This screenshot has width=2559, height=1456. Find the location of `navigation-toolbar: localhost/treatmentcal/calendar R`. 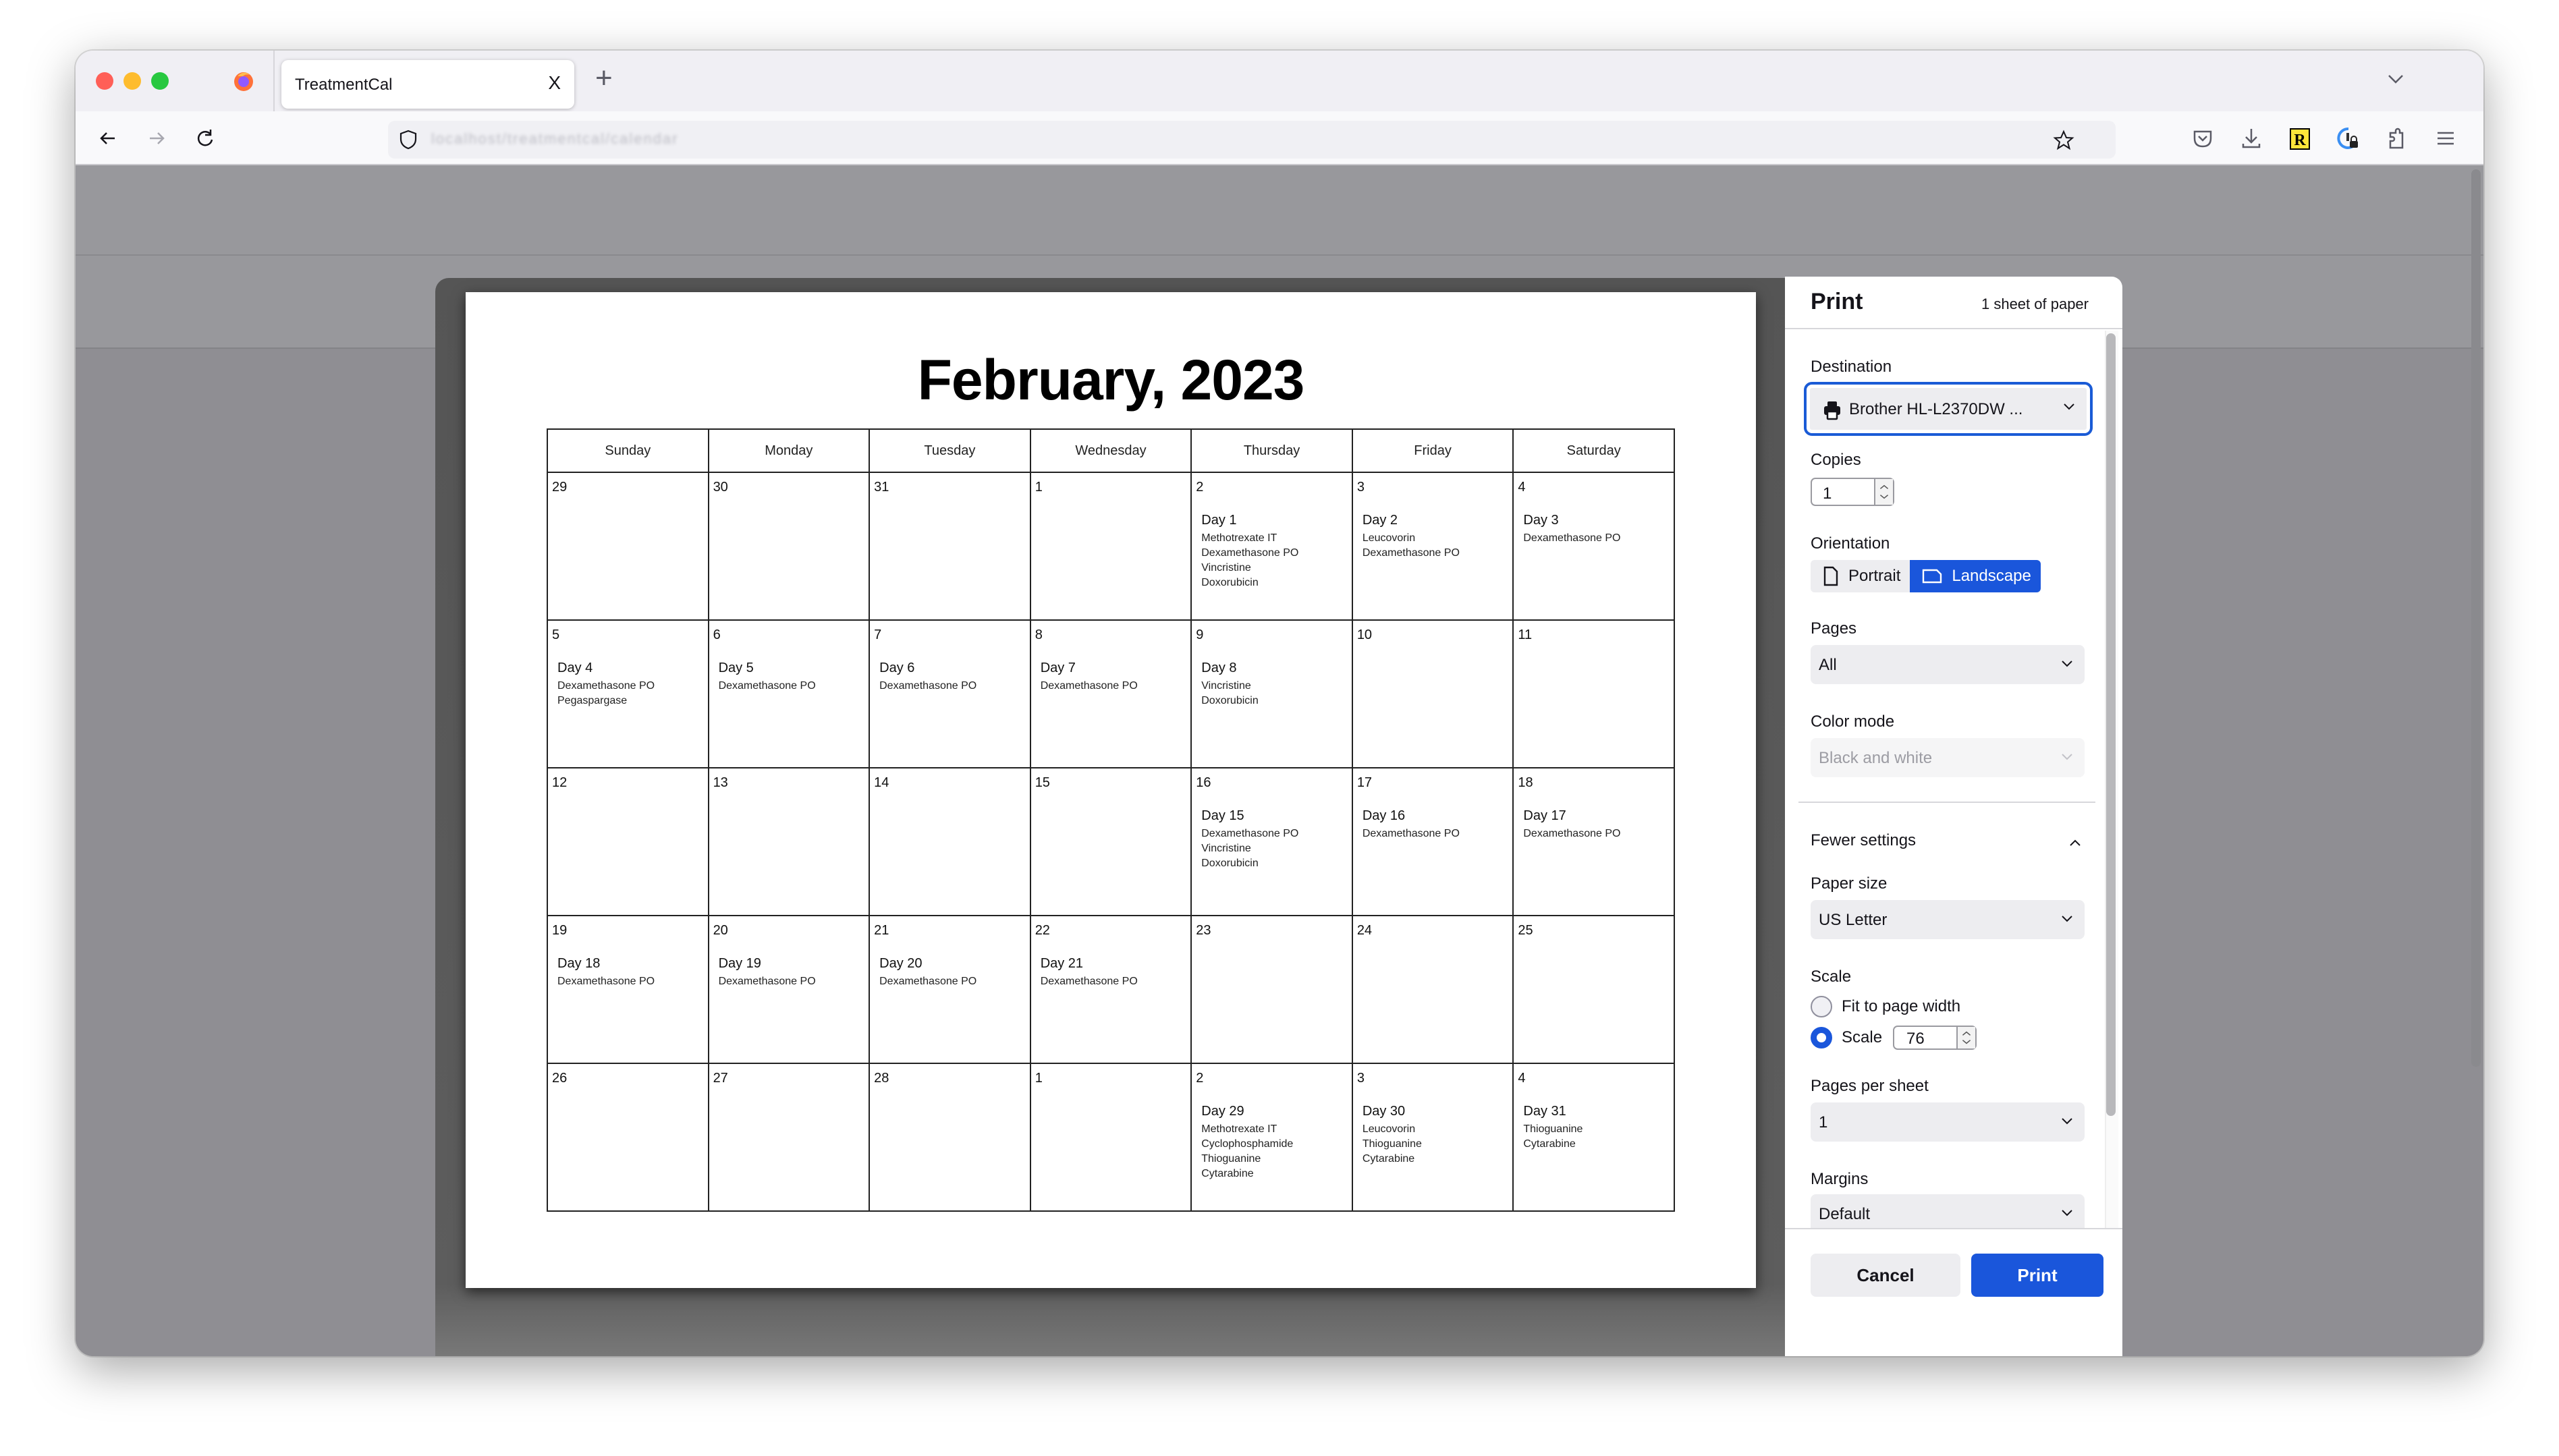

navigation-toolbar: localhost/treatmentcal/calendar R is located at coordinates (1279, 138).